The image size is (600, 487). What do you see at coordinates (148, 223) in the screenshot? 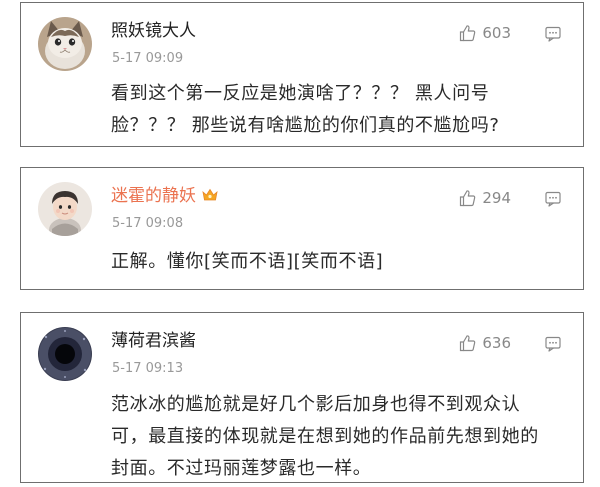
I see `comment-time: 5-17 09:08` at bounding box center [148, 223].